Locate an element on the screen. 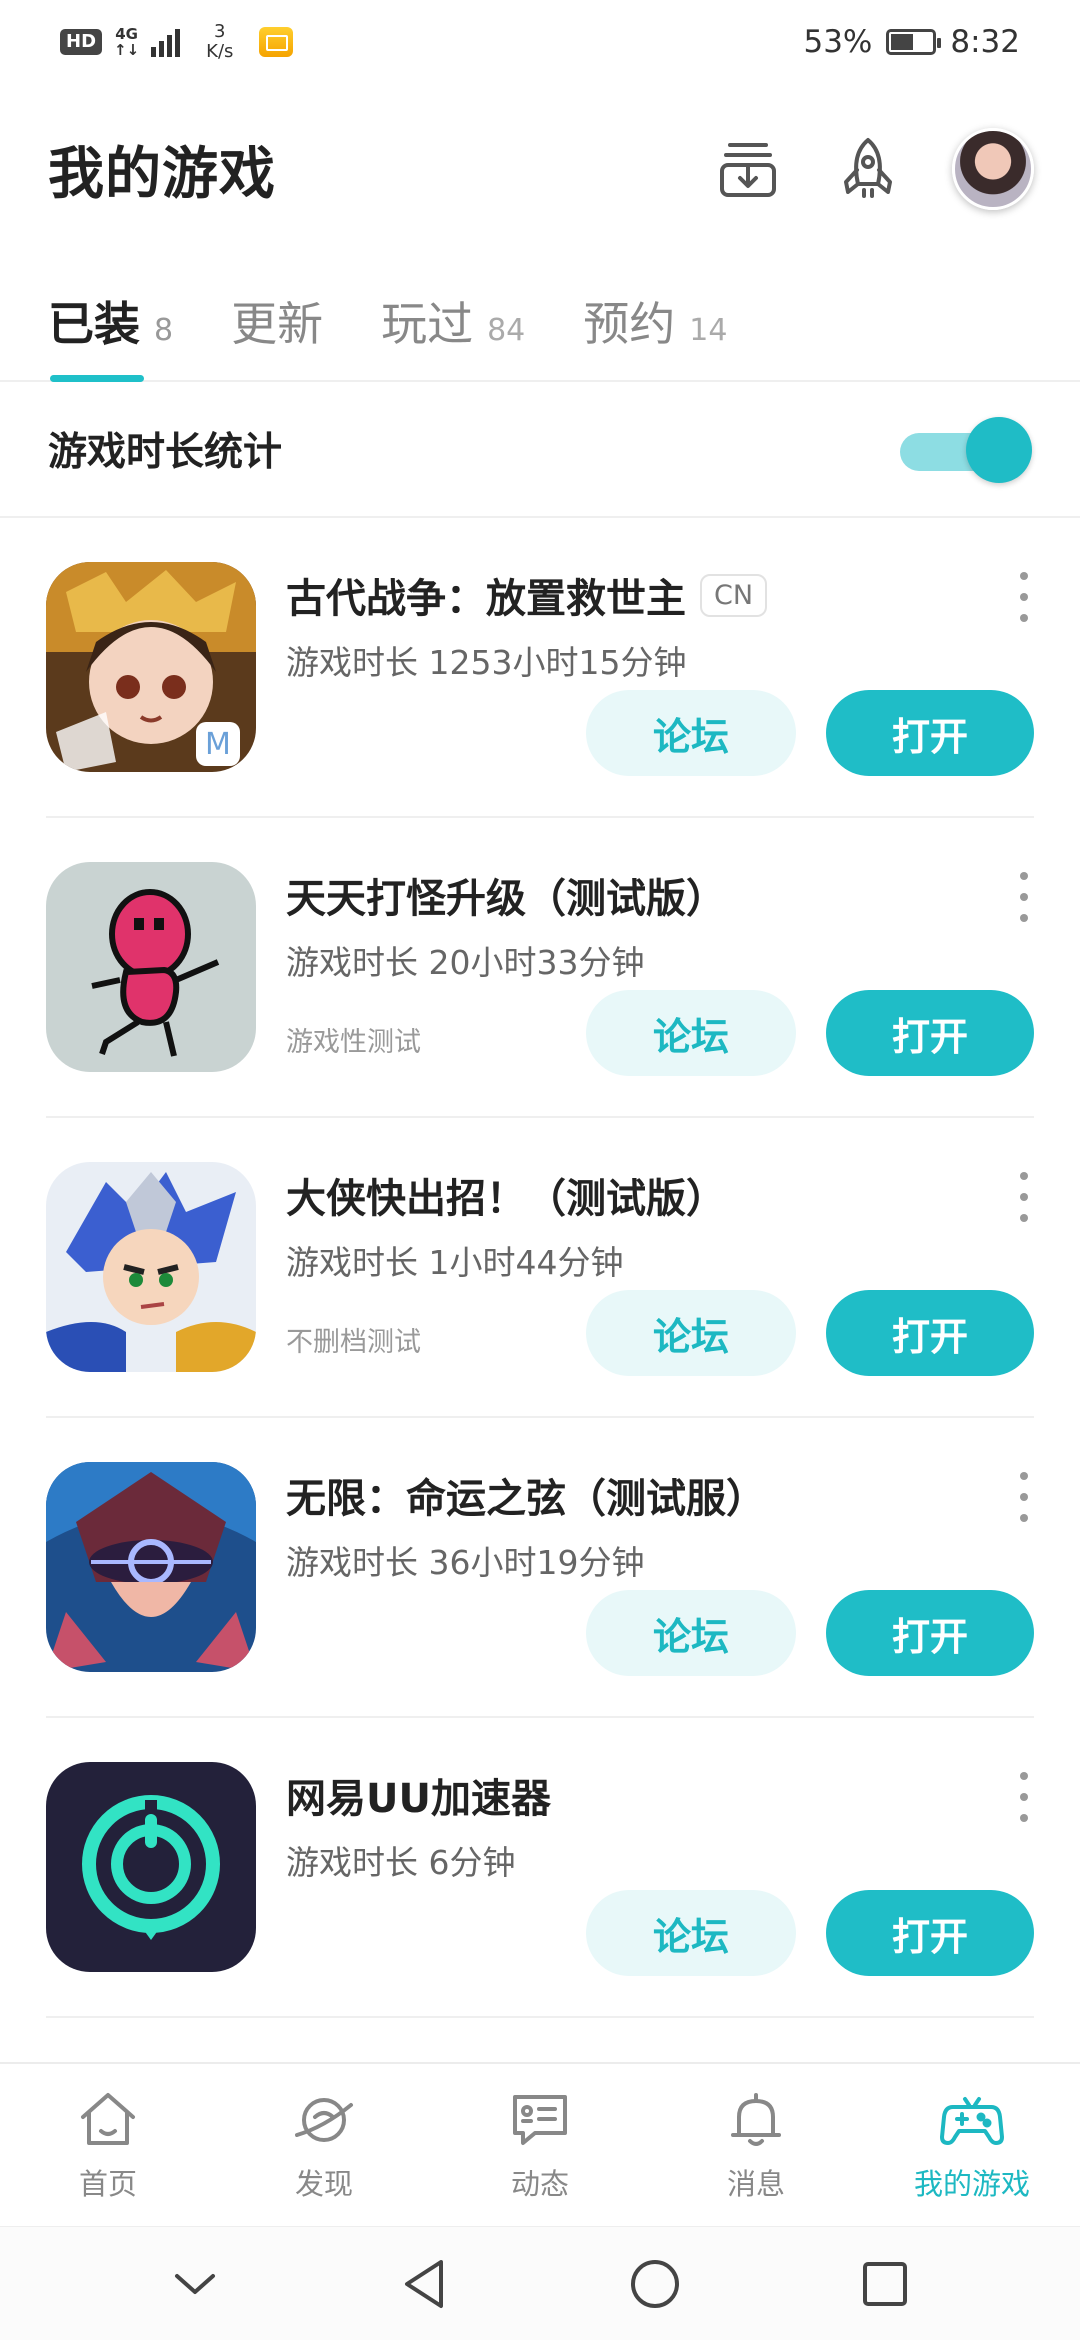 This screenshot has height=2340, width=1080. game-name-text: 大侠快出招！（测试版） is located at coordinates (506, 1199).